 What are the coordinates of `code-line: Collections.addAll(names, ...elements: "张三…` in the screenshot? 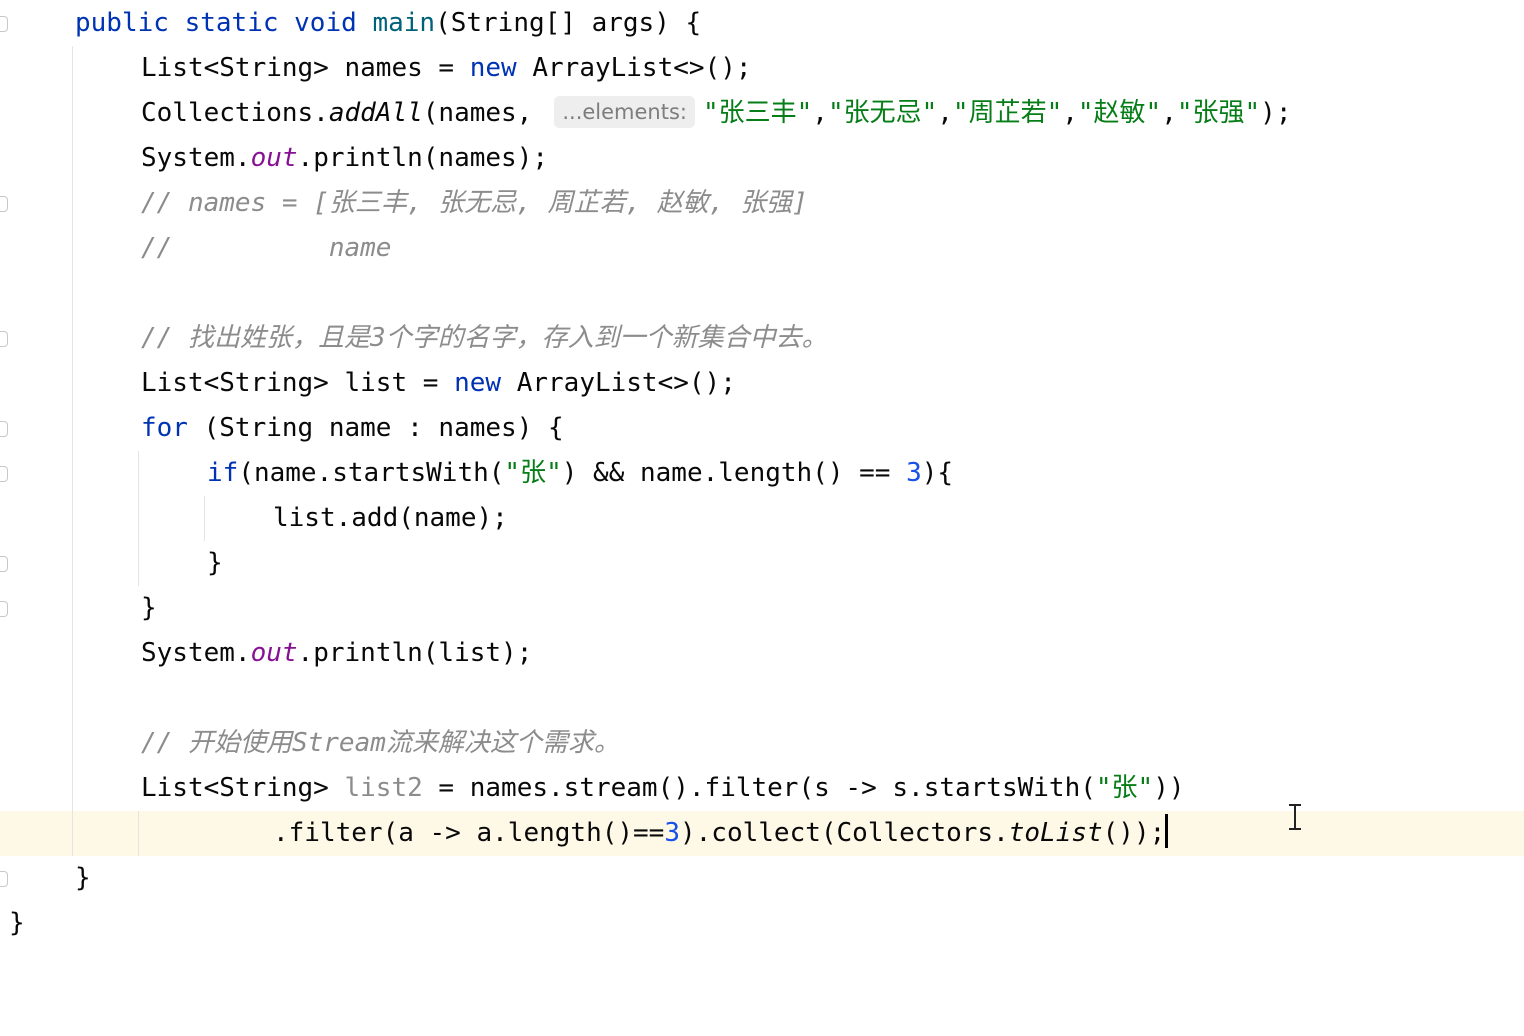 It's located at (762, 113).